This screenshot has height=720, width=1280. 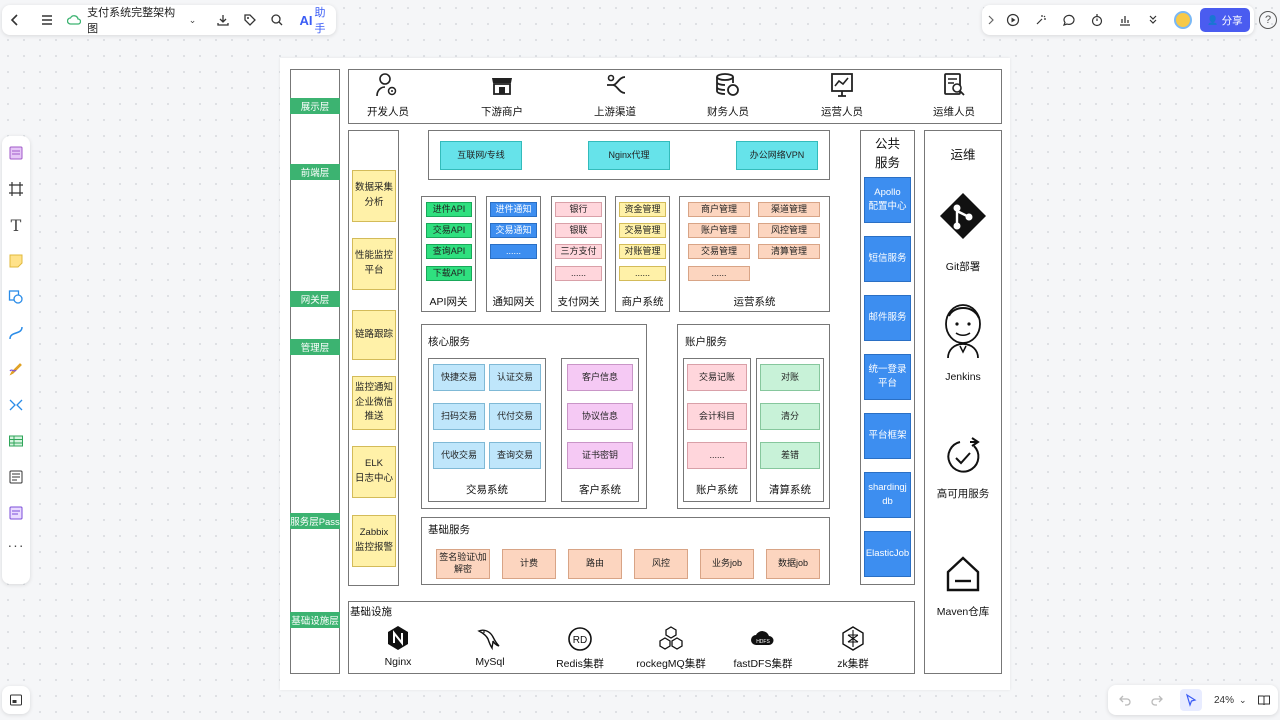 What do you see at coordinates (793, 564) in the screenshot?
I see `base-item-data-job: 数据job` at bounding box center [793, 564].